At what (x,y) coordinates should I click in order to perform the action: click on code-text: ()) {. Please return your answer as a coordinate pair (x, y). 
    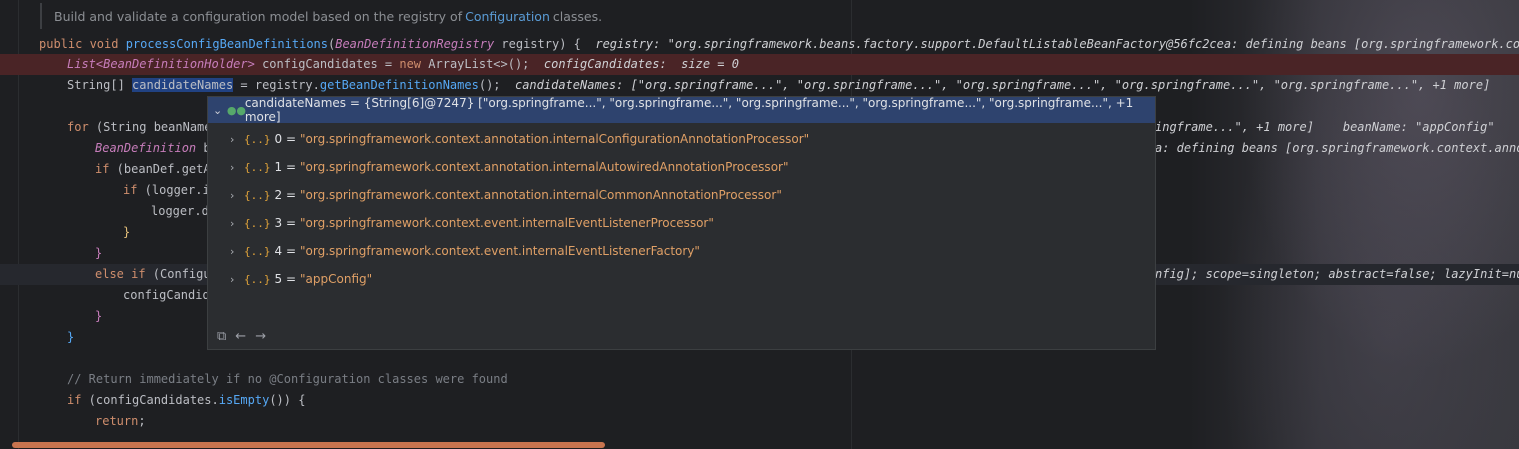
    Looking at the image, I should click on (287, 400).